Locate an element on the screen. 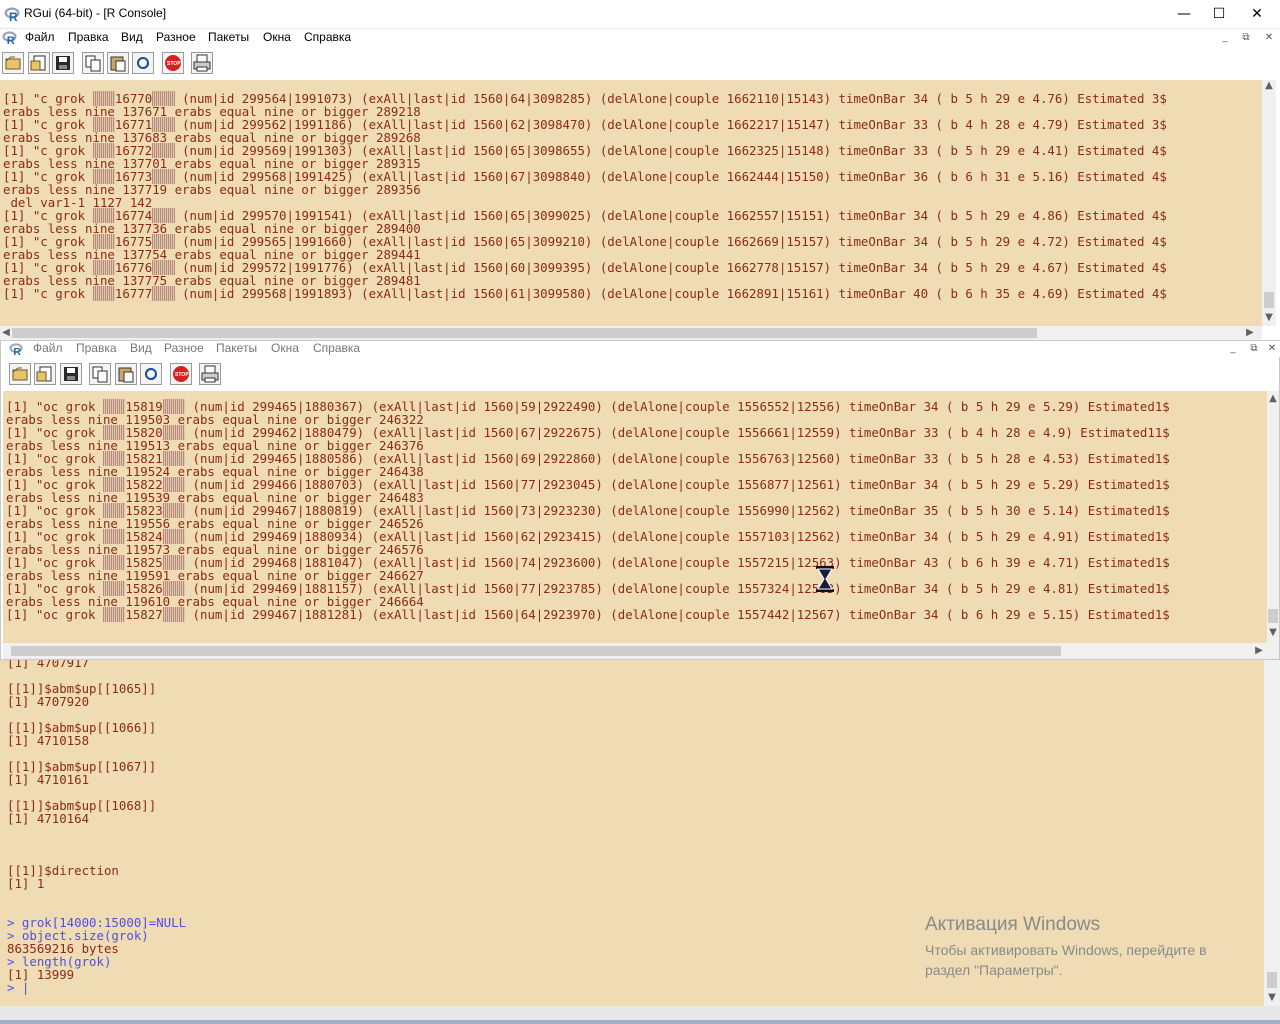 This screenshot has width=1280, height=1024. watermark-line-2: раздел "Параметры". is located at coordinates (994, 970).